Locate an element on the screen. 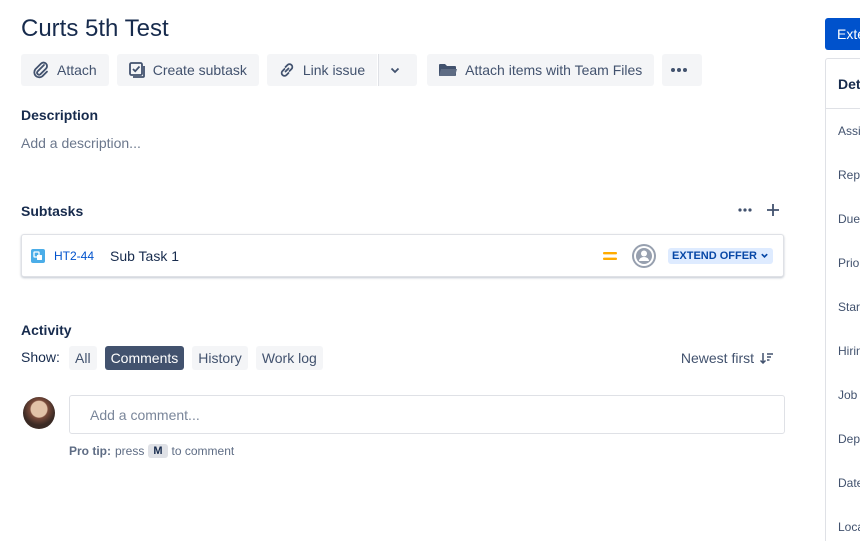  attach-button: Attach is located at coordinates (65, 70).